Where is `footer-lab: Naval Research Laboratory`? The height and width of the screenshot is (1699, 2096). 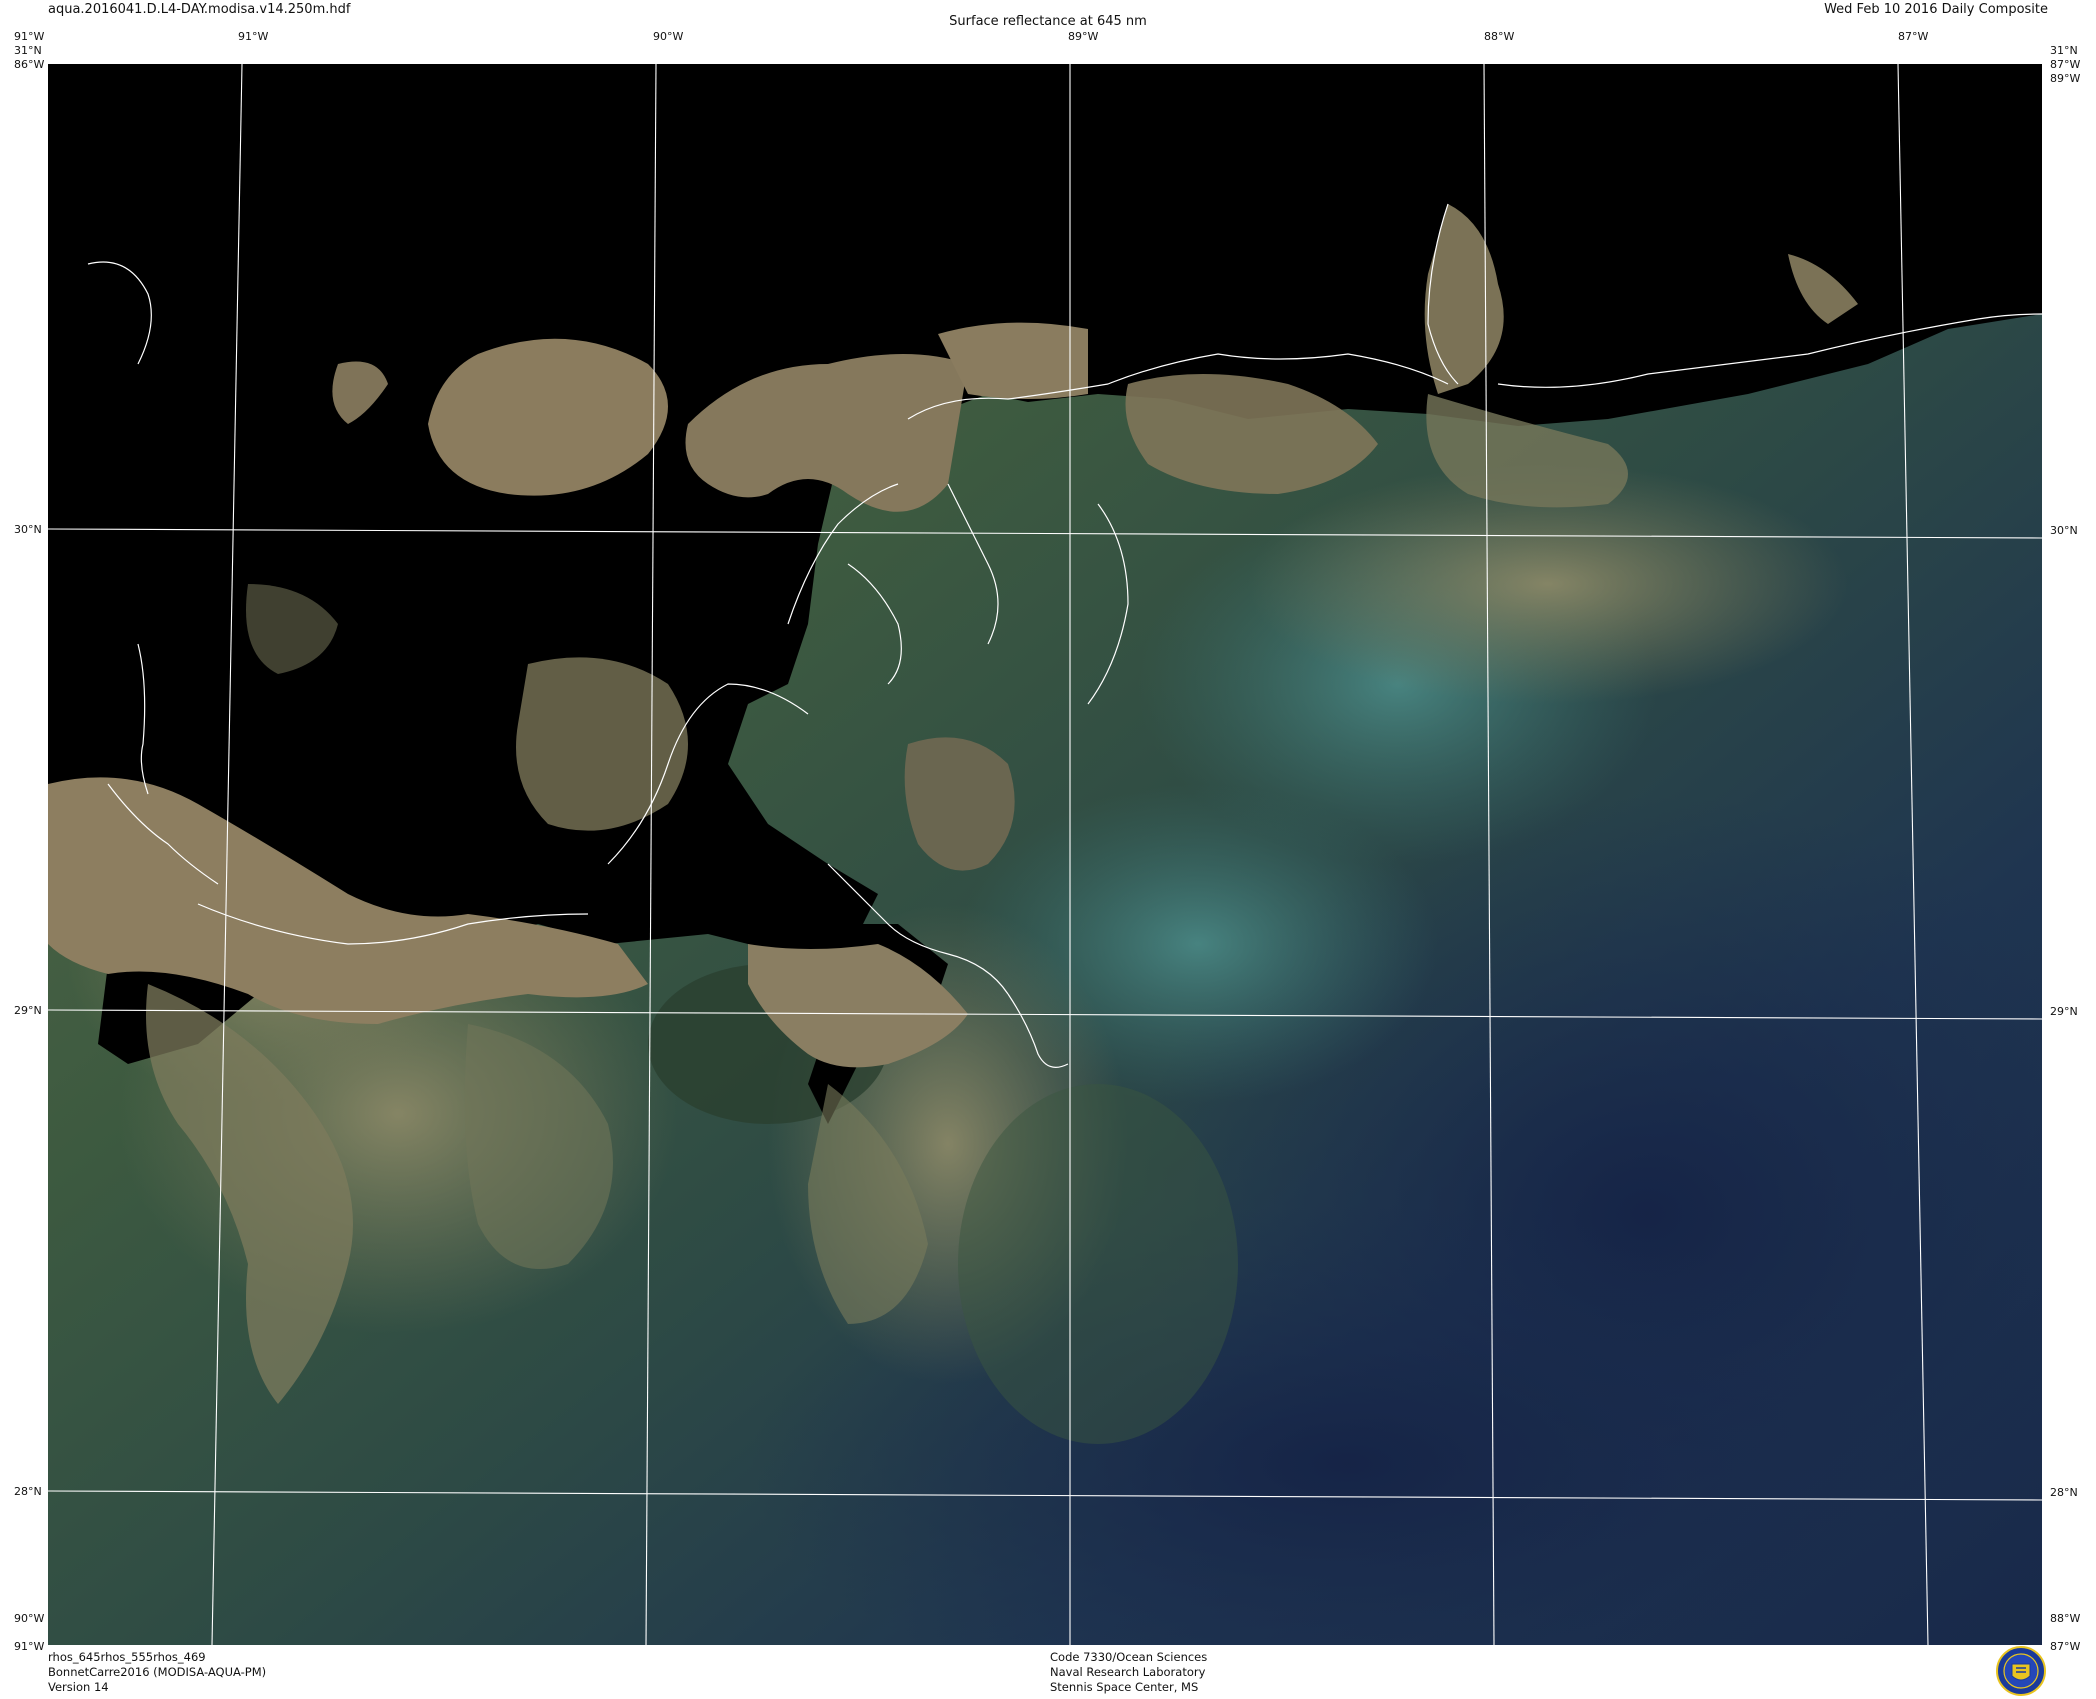
footer-lab: Naval Research Laboratory is located at coordinates (1128, 1672).